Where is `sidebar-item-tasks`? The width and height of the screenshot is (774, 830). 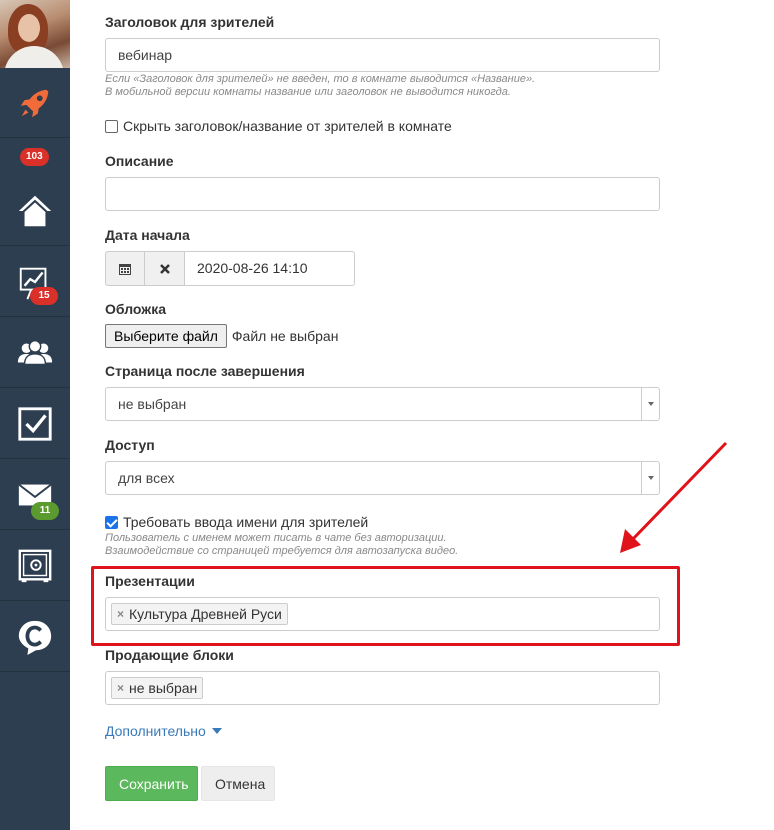 sidebar-item-tasks is located at coordinates (35, 424).